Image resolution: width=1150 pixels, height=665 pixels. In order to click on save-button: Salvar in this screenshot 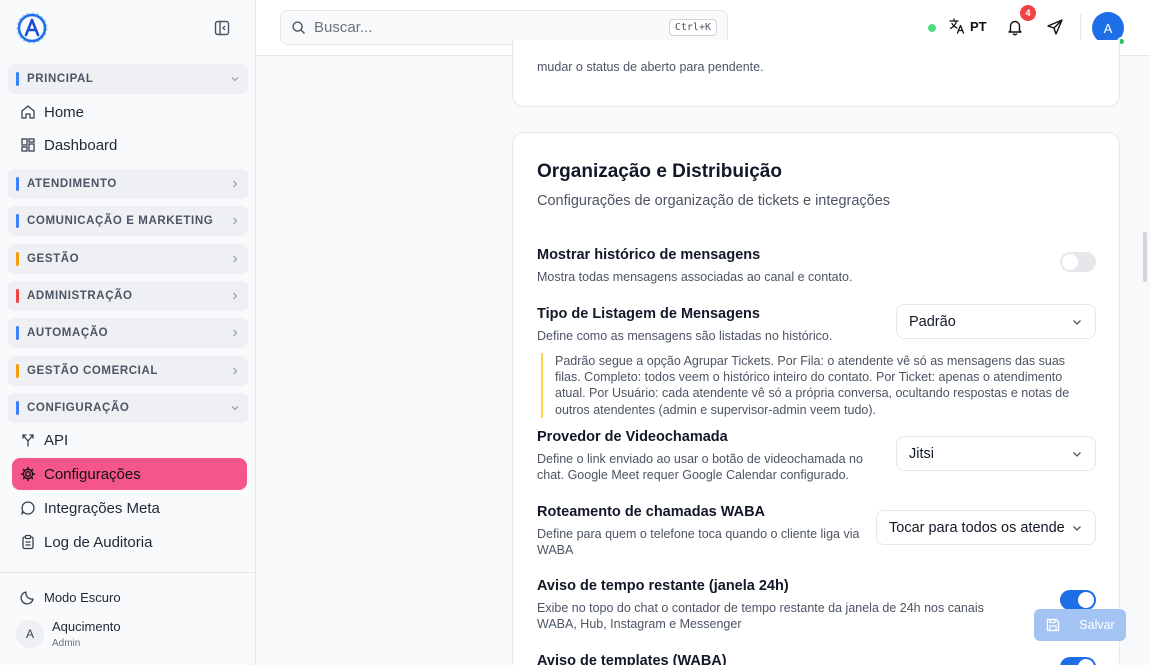, I will do `click(1080, 625)`.